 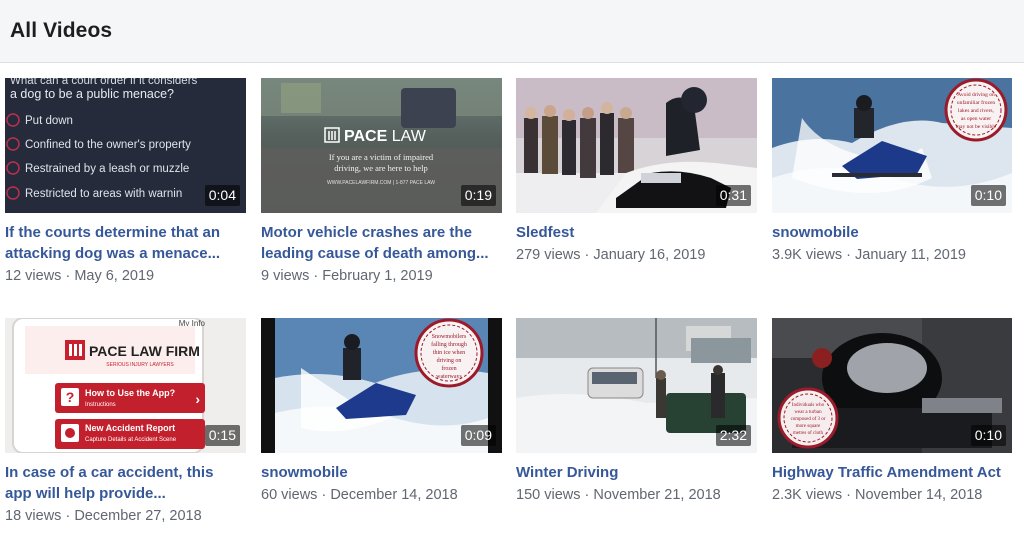 What do you see at coordinates (449, 377) in the screenshot?
I see `svg-text: waterways` at bounding box center [449, 377].